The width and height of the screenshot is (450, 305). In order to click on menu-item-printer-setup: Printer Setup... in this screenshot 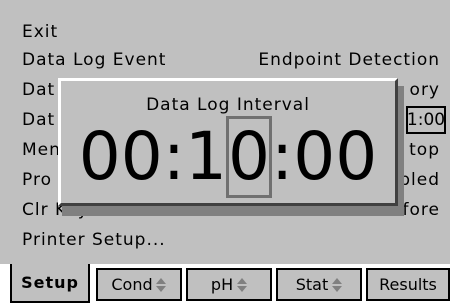, I will do `click(94, 240)`.